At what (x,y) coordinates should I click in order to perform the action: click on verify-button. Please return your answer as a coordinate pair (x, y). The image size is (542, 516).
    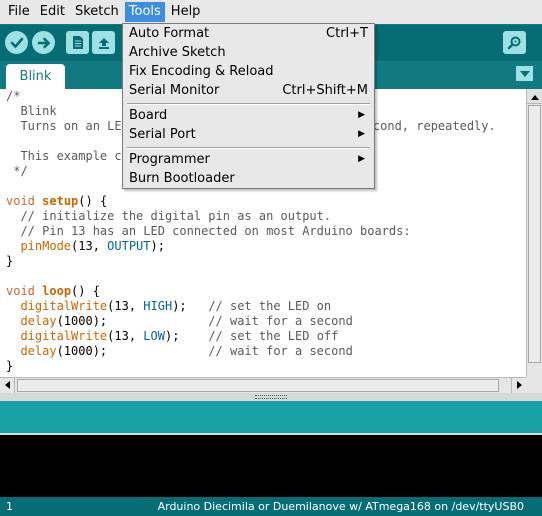
    Looking at the image, I should click on (16, 42).